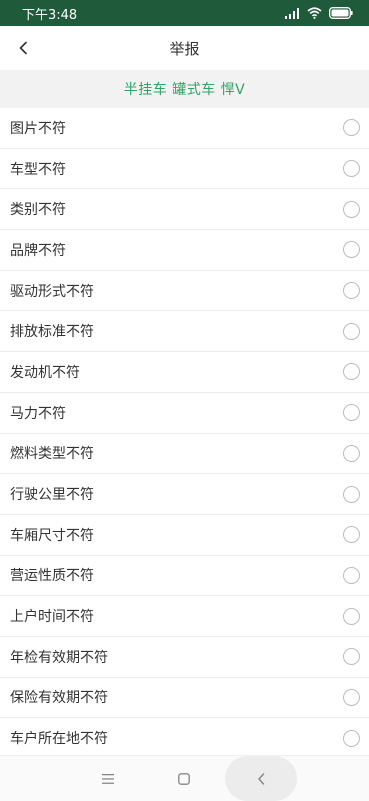 The height and width of the screenshot is (801, 369). What do you see at coordinates (184, 535) in the screenshot?
I see `report-option: 车厢尺寸不符` at bounding box center [184, 535].